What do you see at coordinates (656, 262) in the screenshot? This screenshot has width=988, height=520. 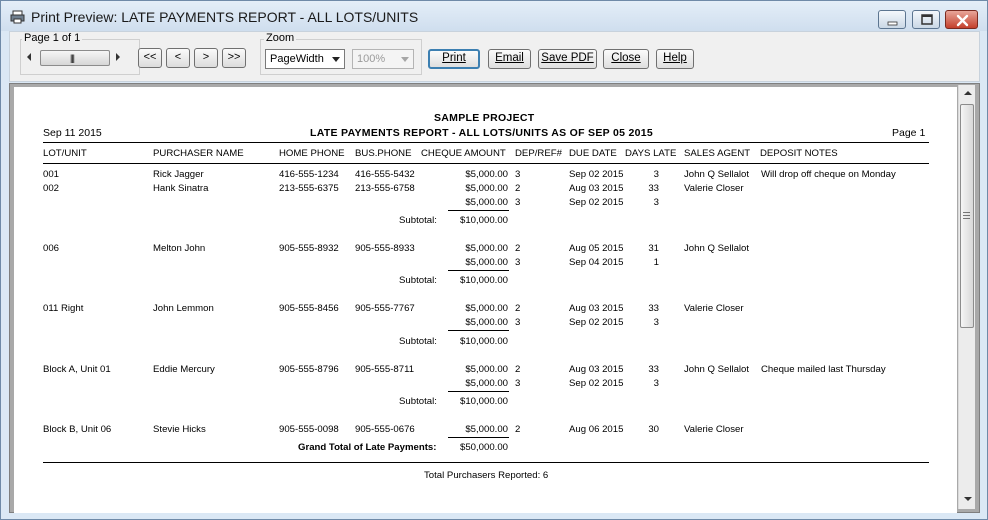 I see `cell-days-late: 1` at bounding box center [656, 262].